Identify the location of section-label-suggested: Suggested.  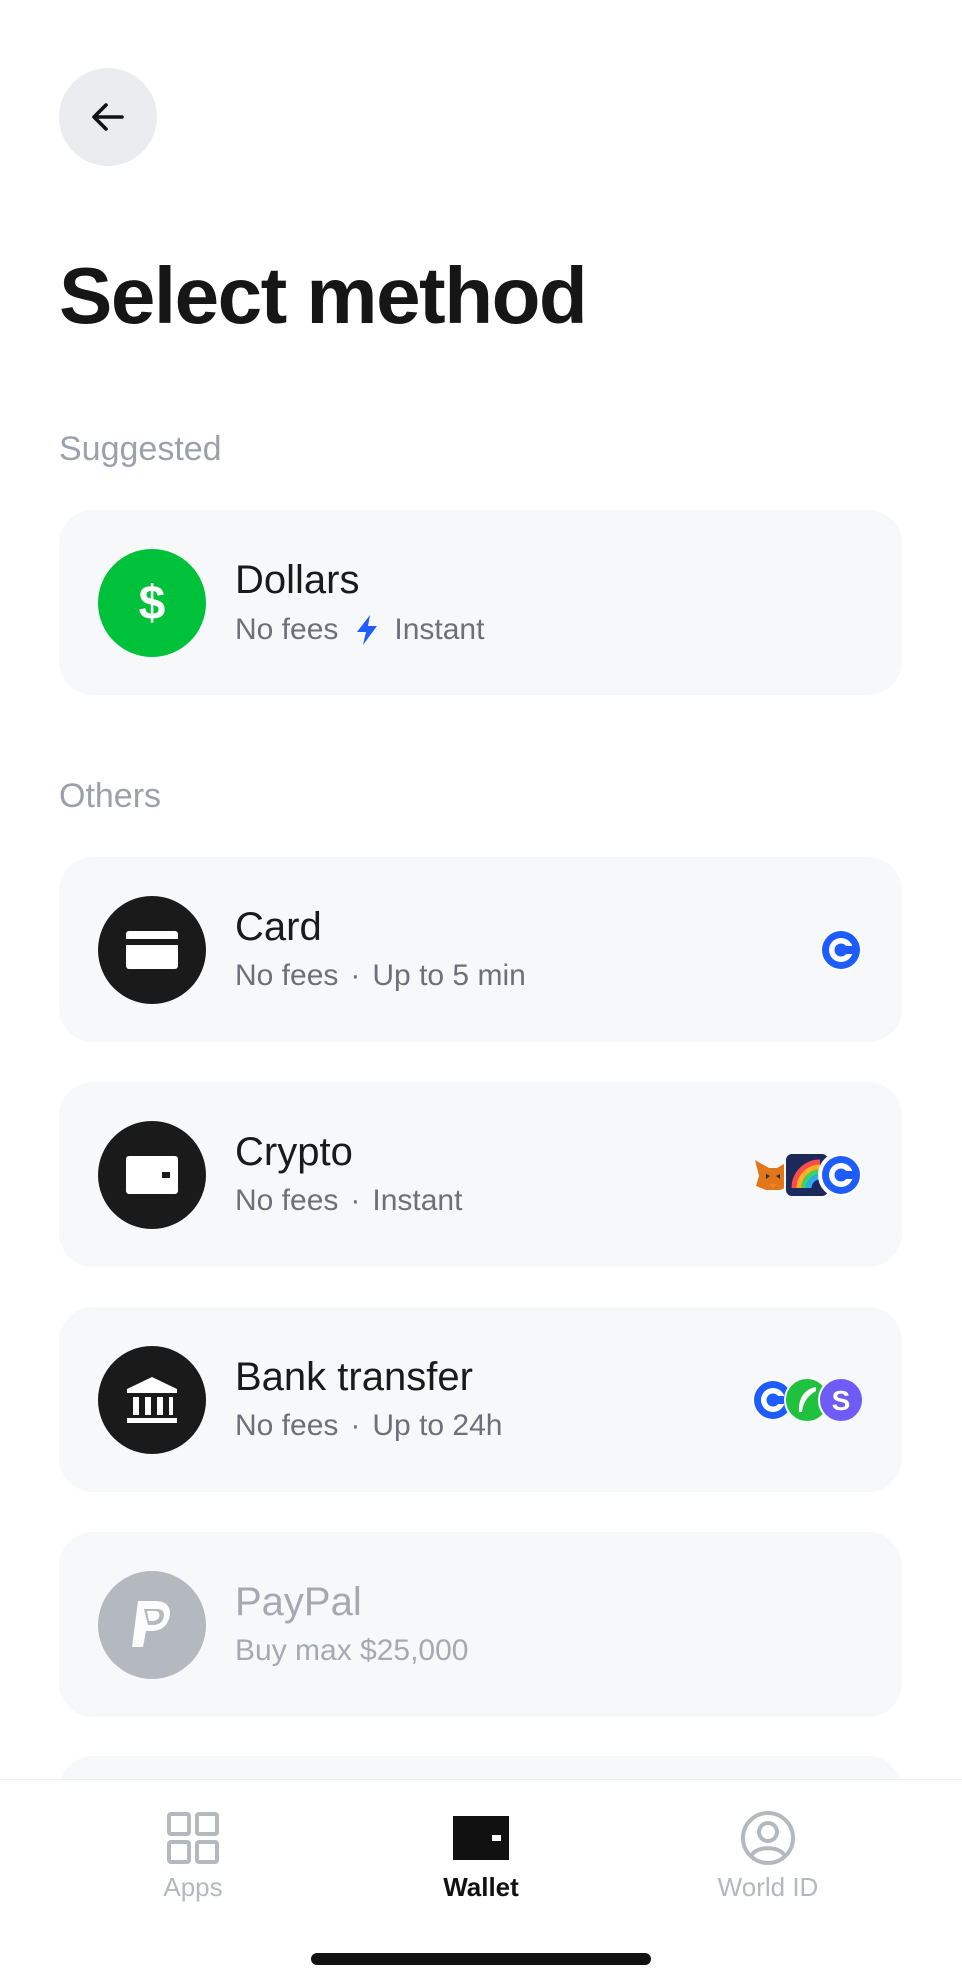
(140, 449).